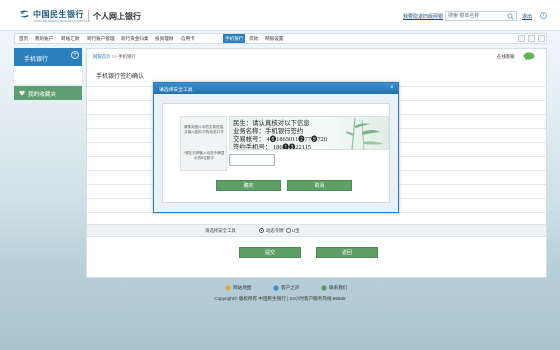 The width and height of the screenshot is (560, 350). What do you see at coordinates (102, 56) in the screenshot?
I see `breadcrumb-home: 网银首页` at bounding box center [102, 56].